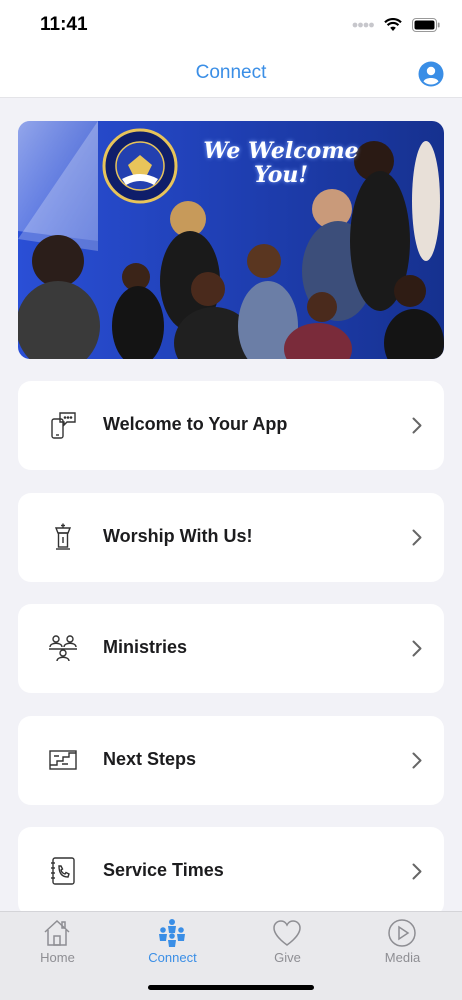 This screenshot has height=1000, width=462. I want to click on play-icon, so click(402, 933).